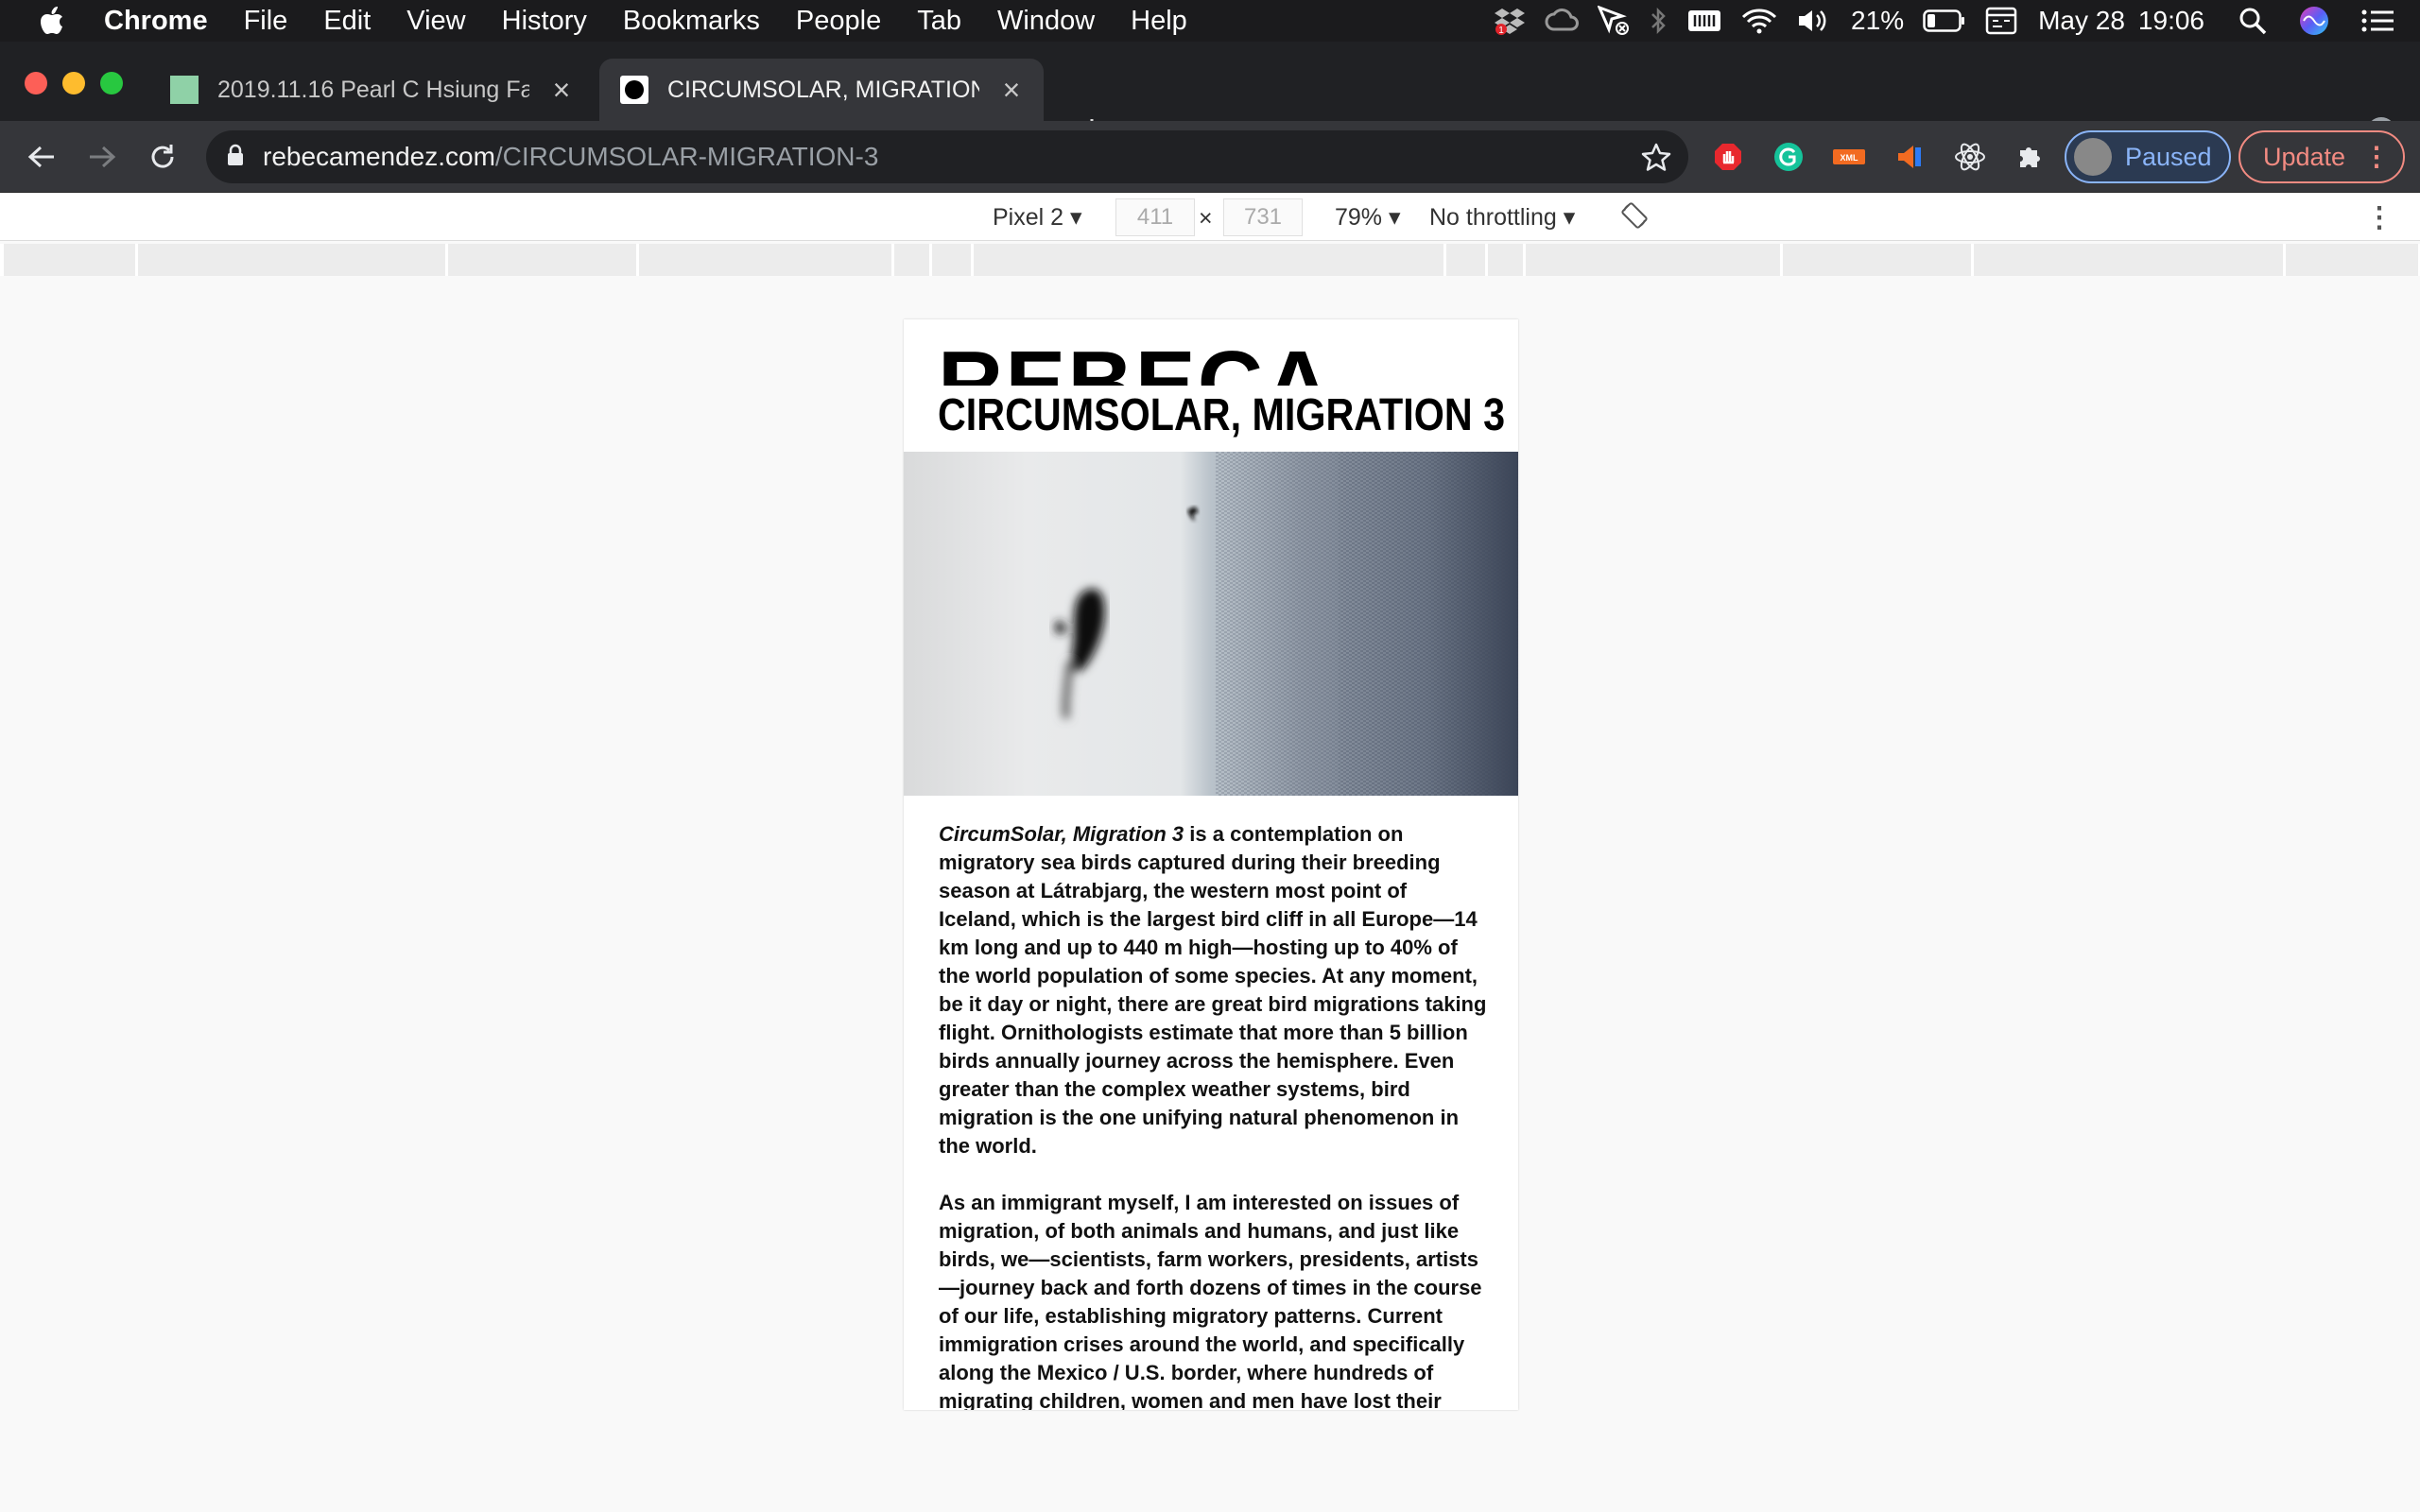 The width and height of the screenshot is (2420, 1512). Describe the element at coordinates (435, 21) in the screenshot. I see `menu-view: View` at that location.